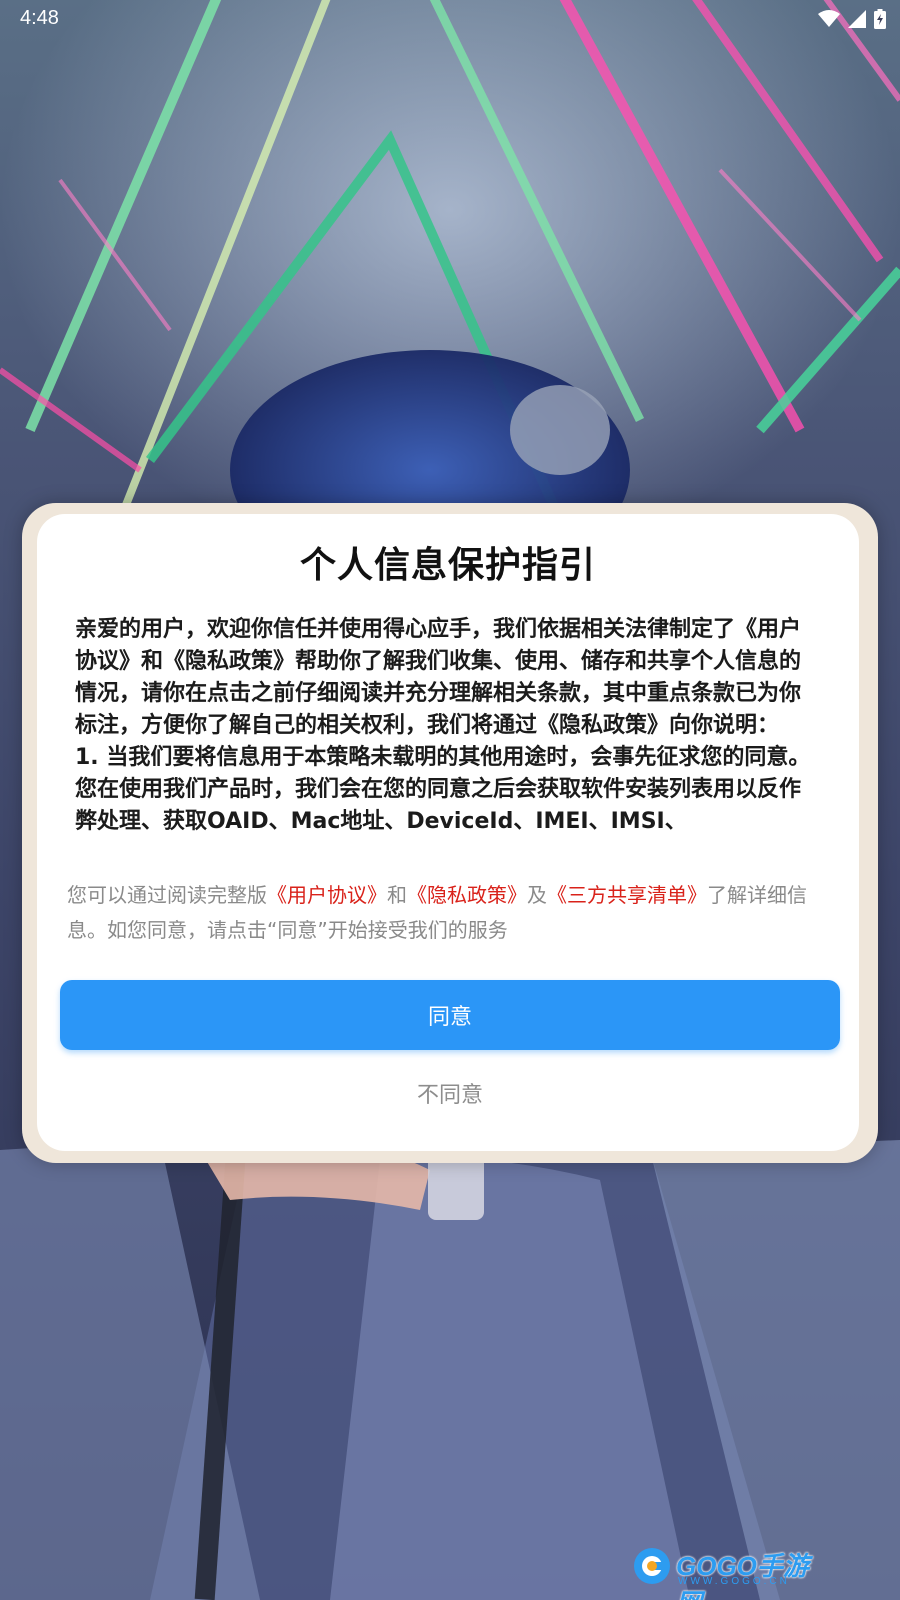 This screenshot has height=1600, width=900. Describe the element at coordinates (880, 19) in the screenshot. I see `battery-charging-icon` at that location.